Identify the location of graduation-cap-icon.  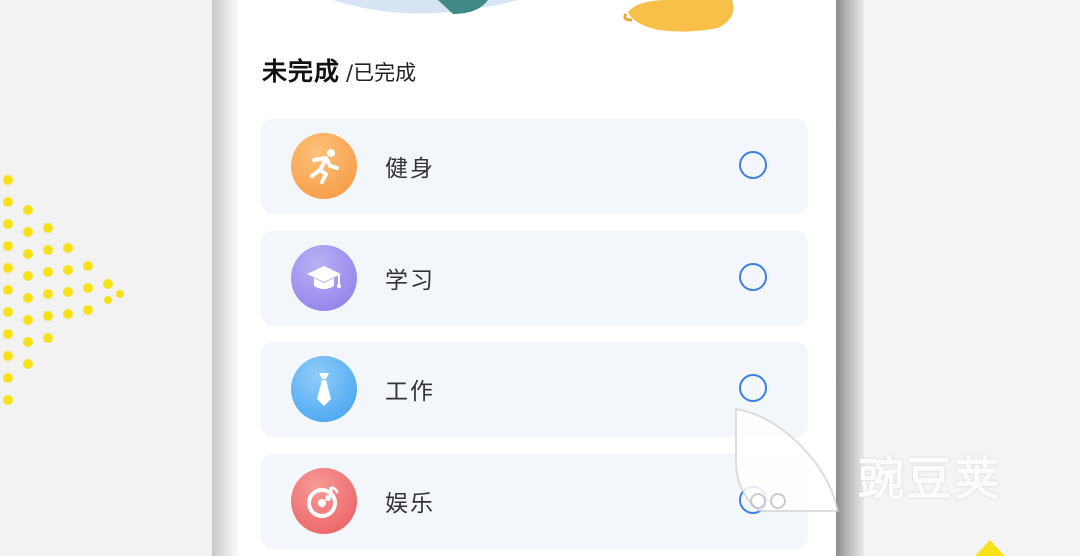
(324, 278).